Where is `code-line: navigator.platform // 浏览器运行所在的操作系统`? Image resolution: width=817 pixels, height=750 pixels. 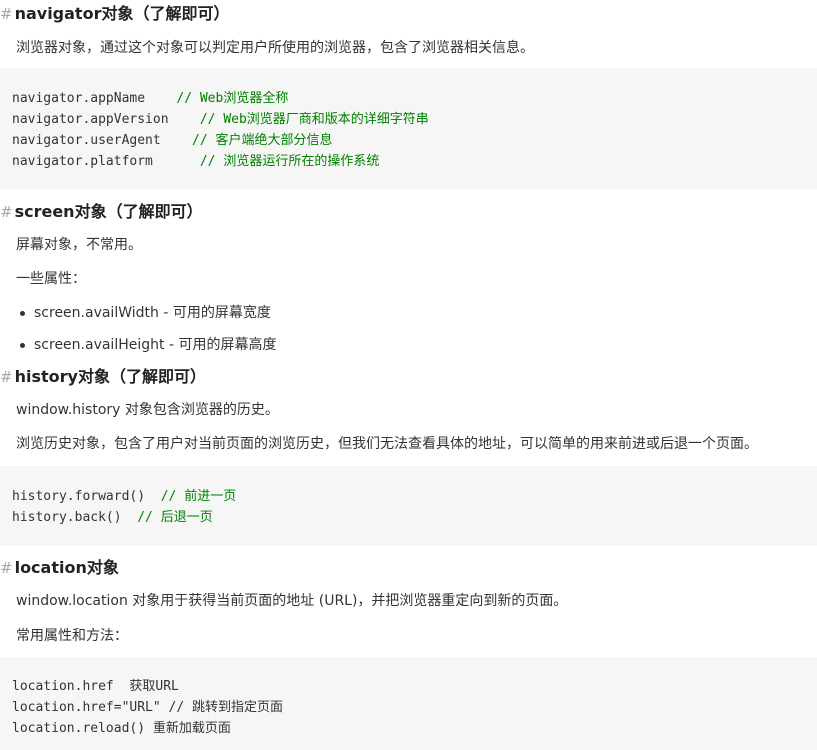
code-line: navigator.platform // 浏览器运行所在的操作系统 is located at coordinates (195, 161).